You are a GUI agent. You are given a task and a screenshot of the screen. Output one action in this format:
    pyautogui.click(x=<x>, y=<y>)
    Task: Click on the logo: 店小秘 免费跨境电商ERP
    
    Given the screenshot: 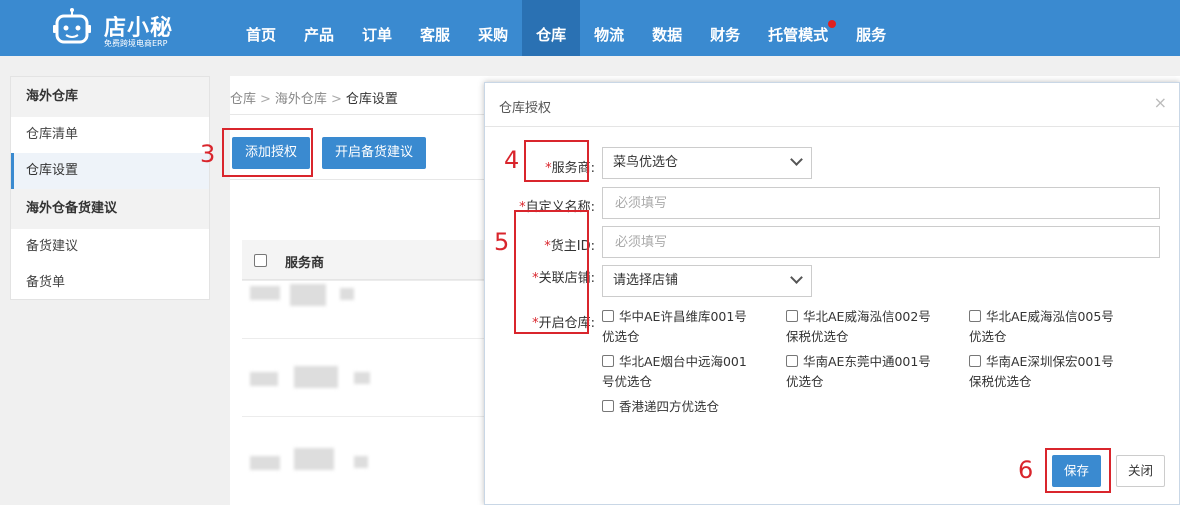 What is the action you would take?
    pyautogui.click(x=142, y=28)
    